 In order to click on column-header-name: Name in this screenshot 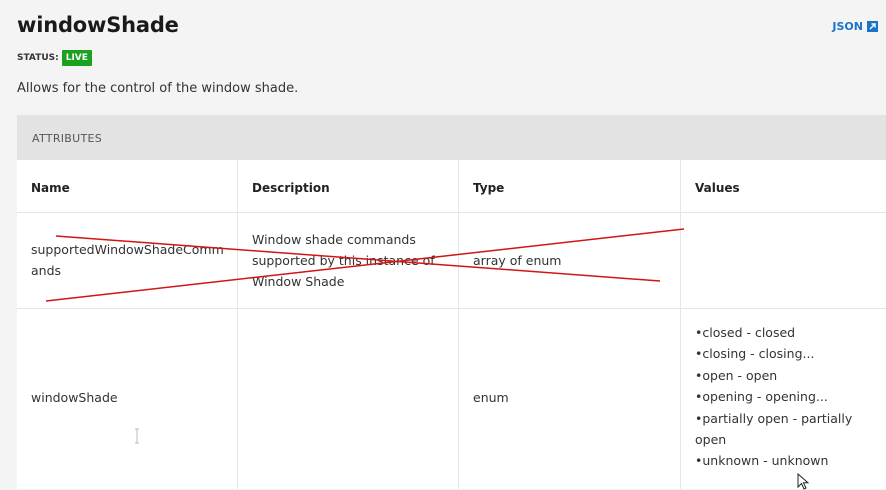, I will do `click(50, 188)`.